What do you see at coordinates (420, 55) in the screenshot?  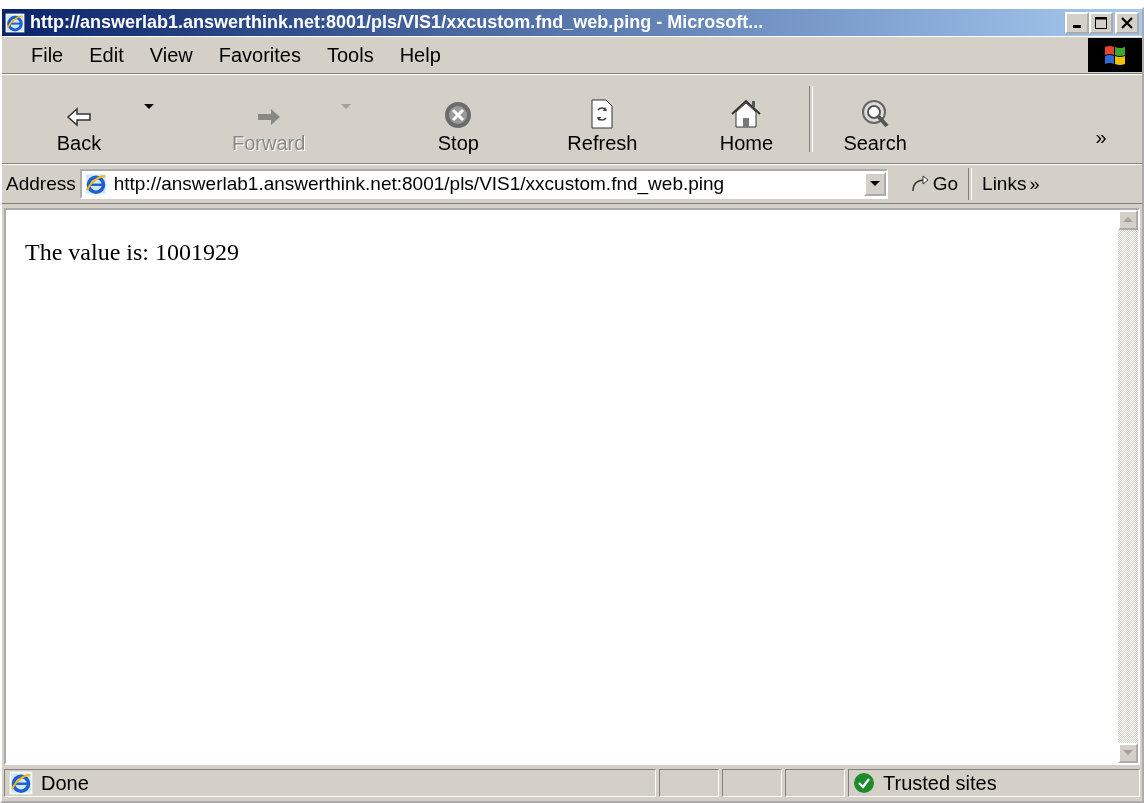 I see `menu-item: Help` at bounding box center [420, 55].